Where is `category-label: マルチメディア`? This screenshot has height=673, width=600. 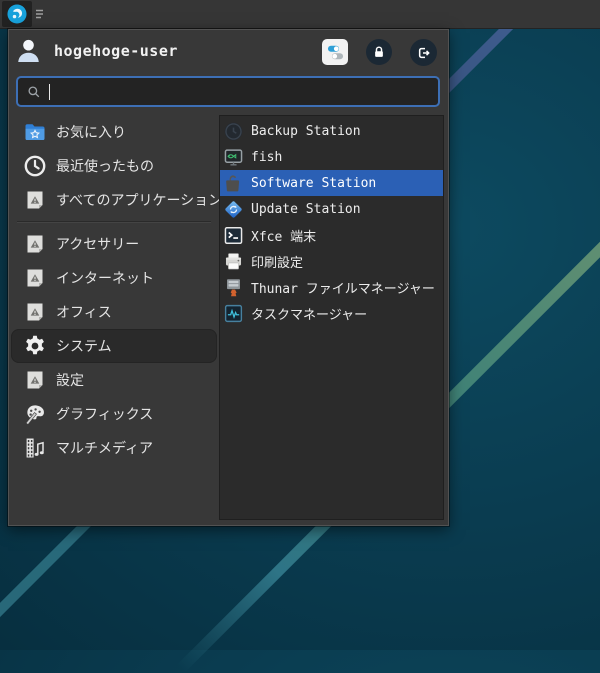 category-label: マルチメディア is located at coordinates (105, 449).